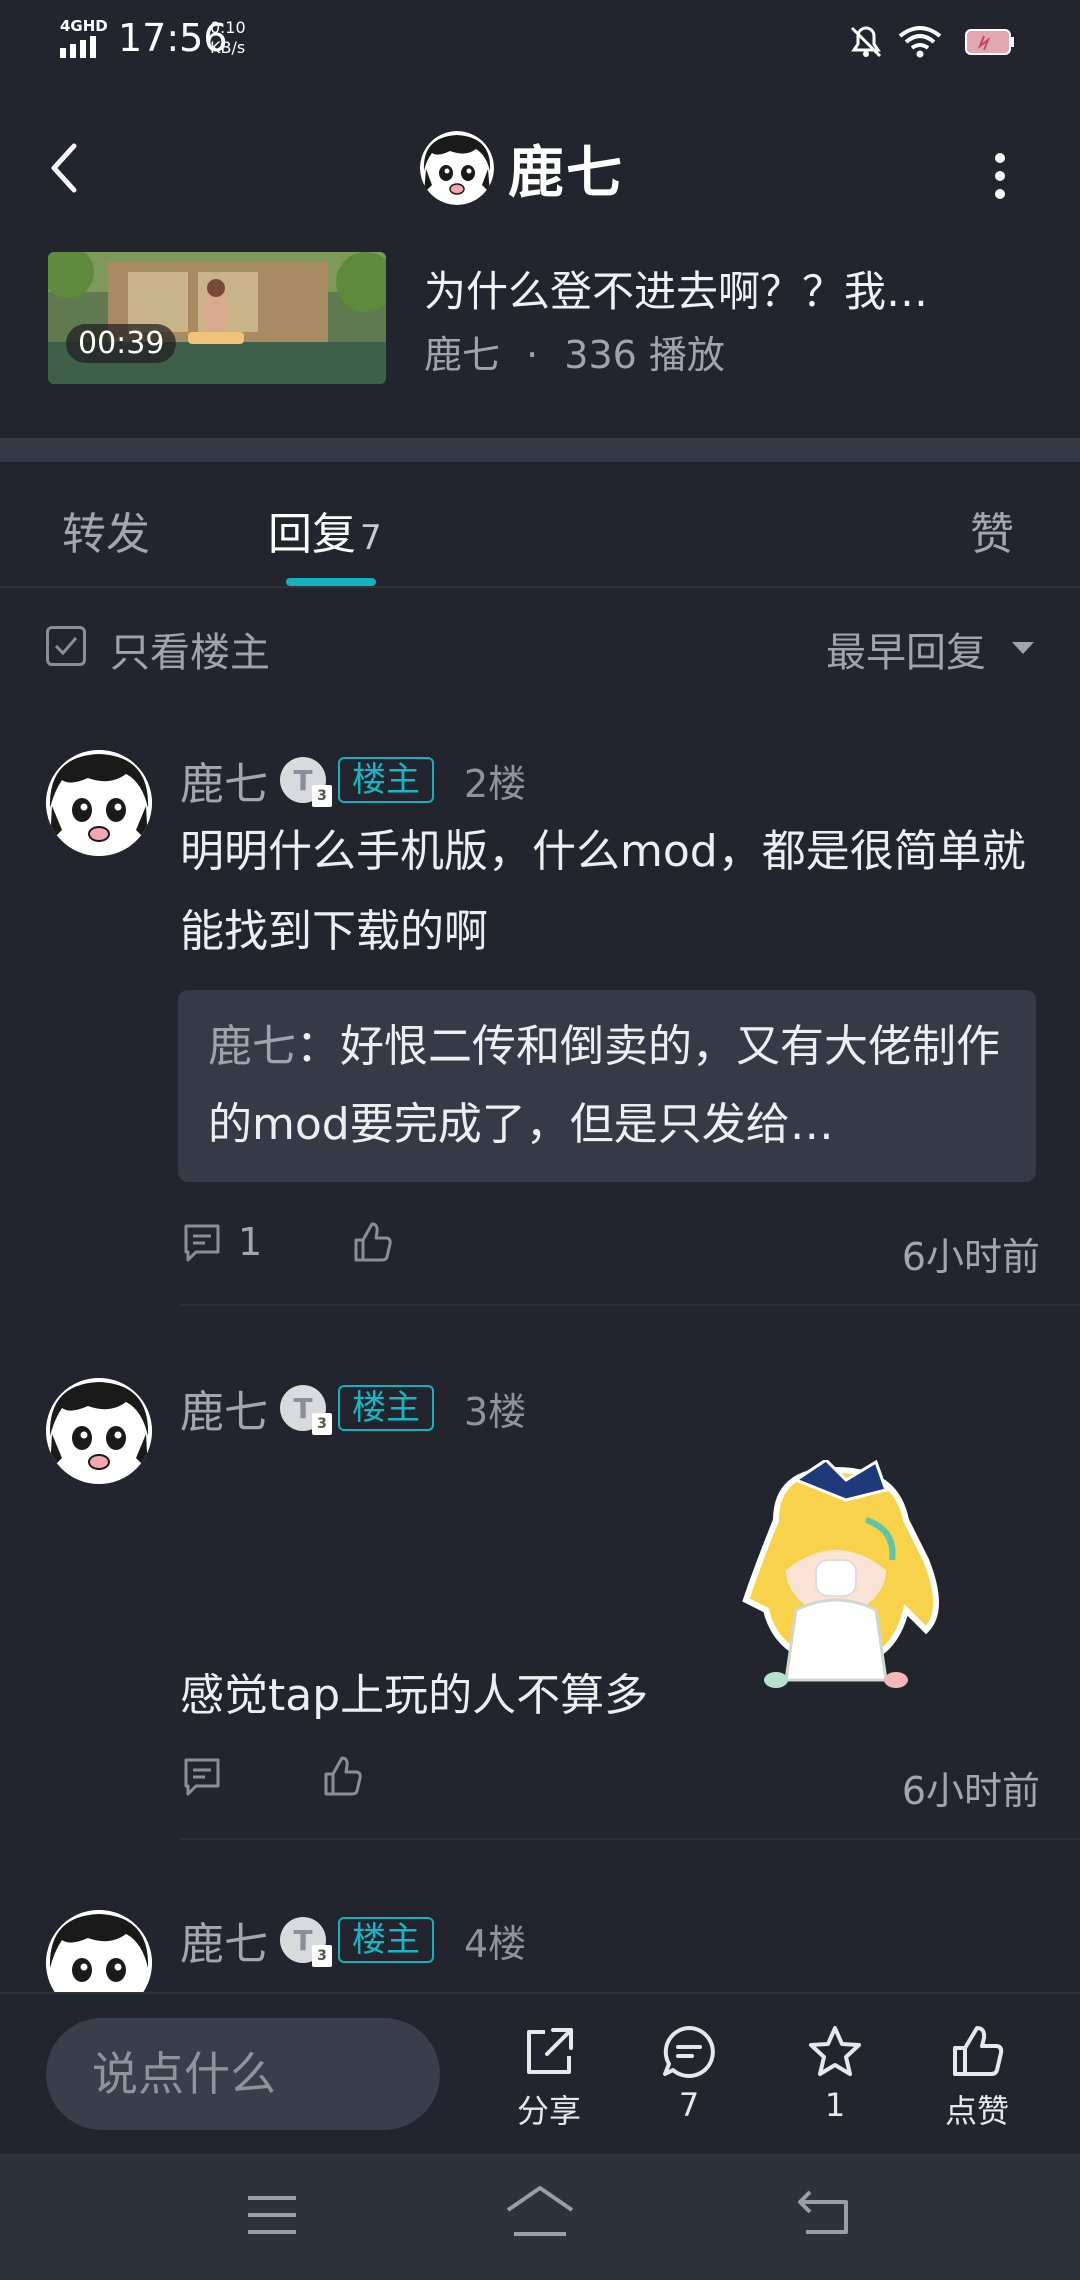 This screenshot has width=1080, height=2280. I want to click on tab-reply: 回复 7, so click(325, 530).